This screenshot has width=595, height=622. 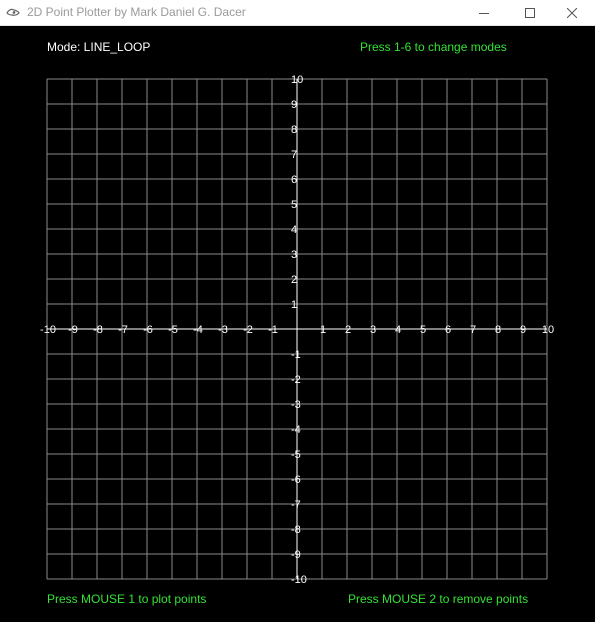 What do you see at coordinates (296, 480) in the screenshot?
I see `y-tick-label: -6` at bounding box center [296, 480].